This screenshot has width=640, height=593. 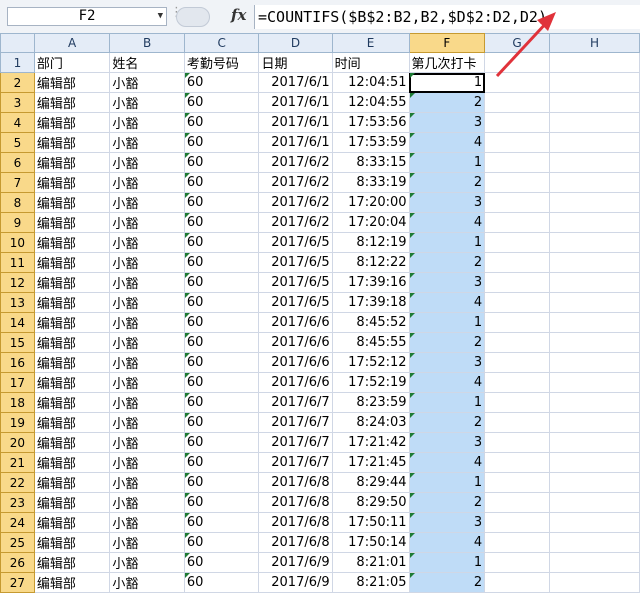 I want to click on row-header: 22, so click(x=17, y=482).